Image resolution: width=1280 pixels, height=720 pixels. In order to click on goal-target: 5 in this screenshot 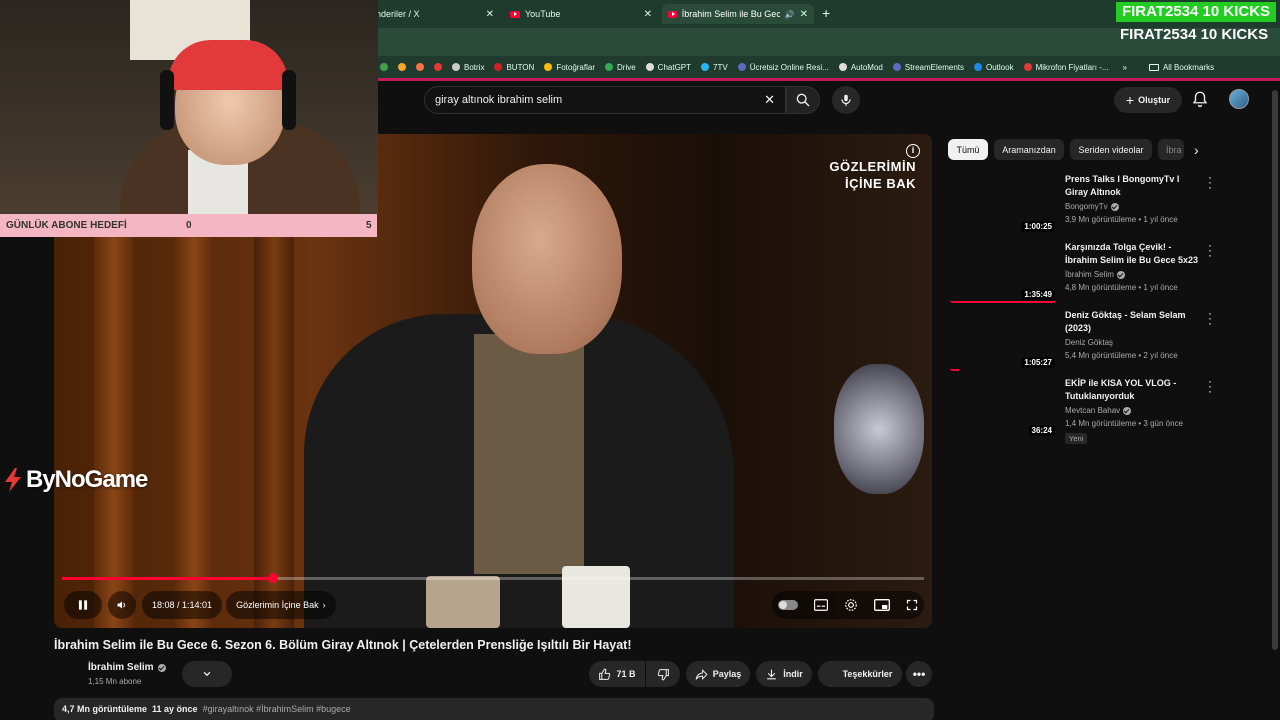, I will do `click(369, 225)`.